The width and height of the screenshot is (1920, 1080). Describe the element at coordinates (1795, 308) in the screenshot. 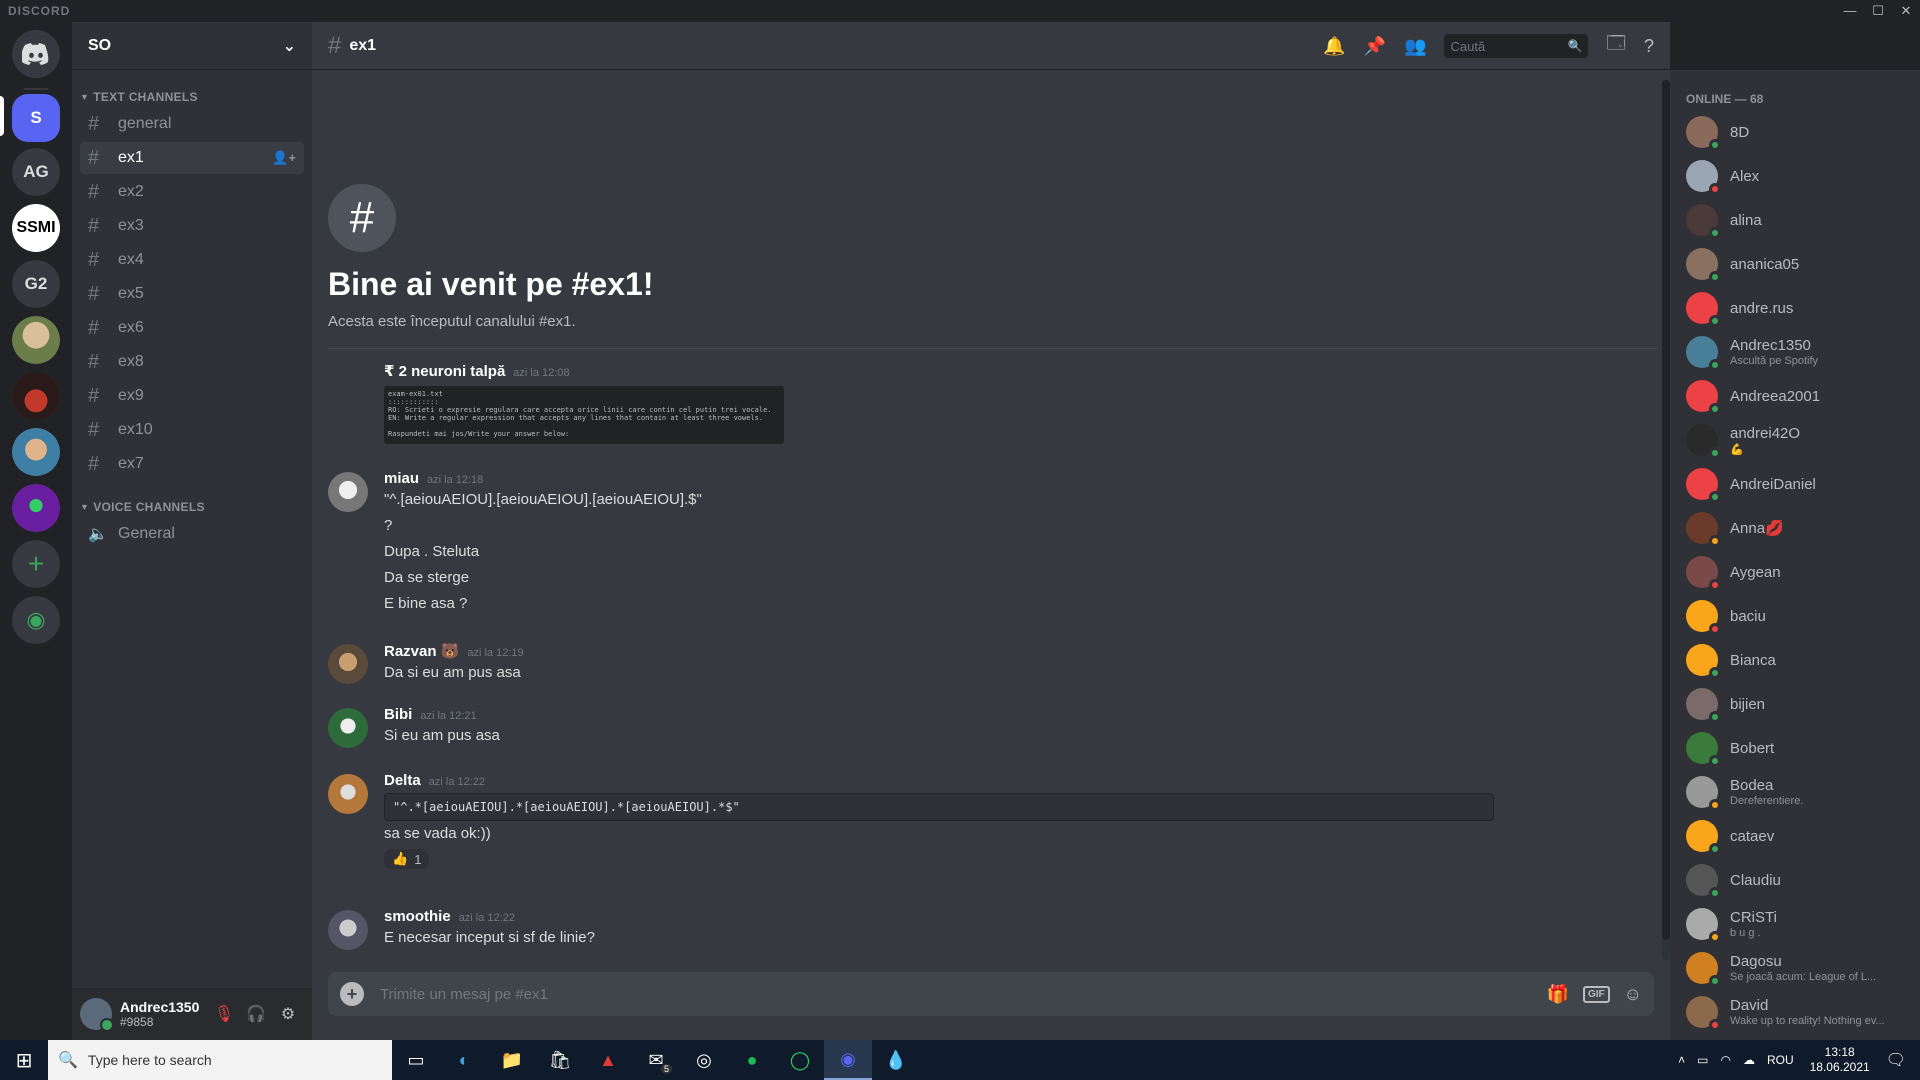

I see `member-item: andre.rus` at that location.